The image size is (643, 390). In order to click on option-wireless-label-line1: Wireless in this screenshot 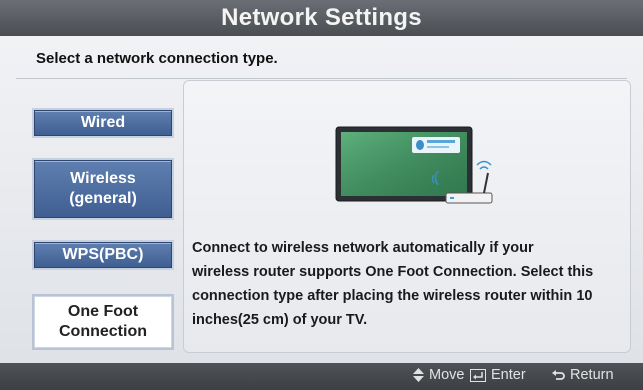, I will do `click(103, 178)`.